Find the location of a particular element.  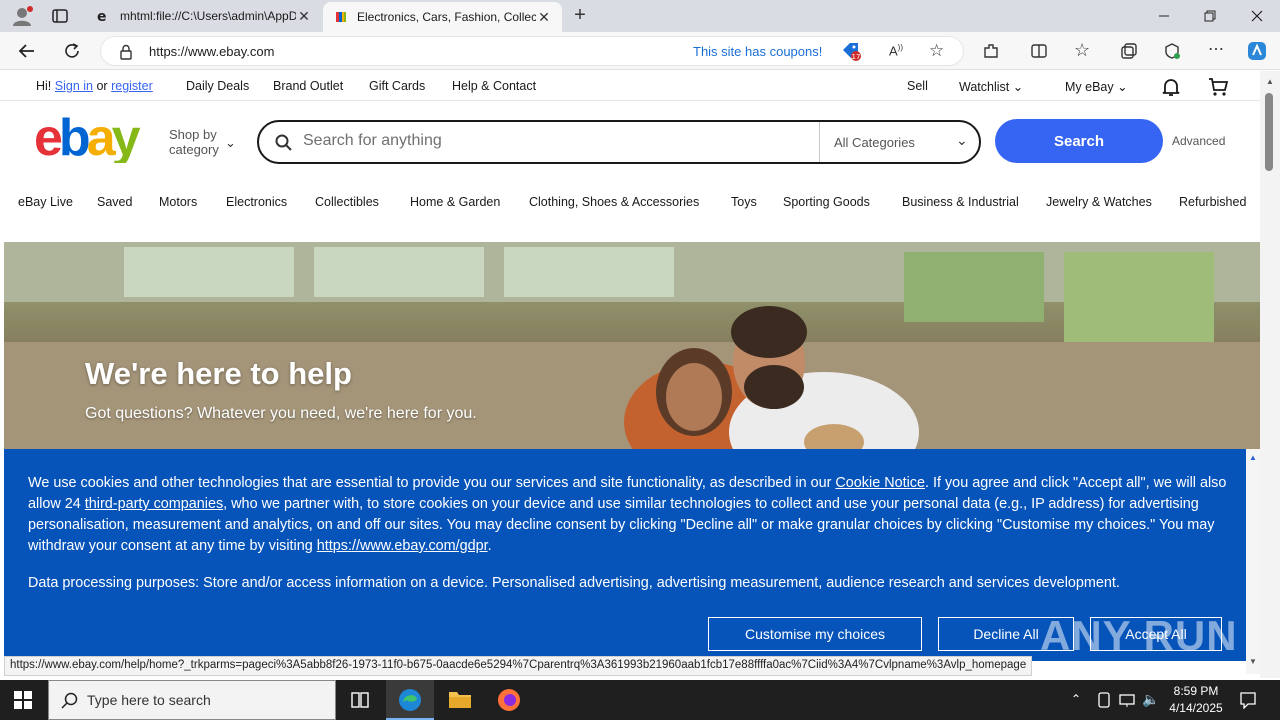

watchlist-menu: Watchlist ⌄ is located at coordinates (991, 86).